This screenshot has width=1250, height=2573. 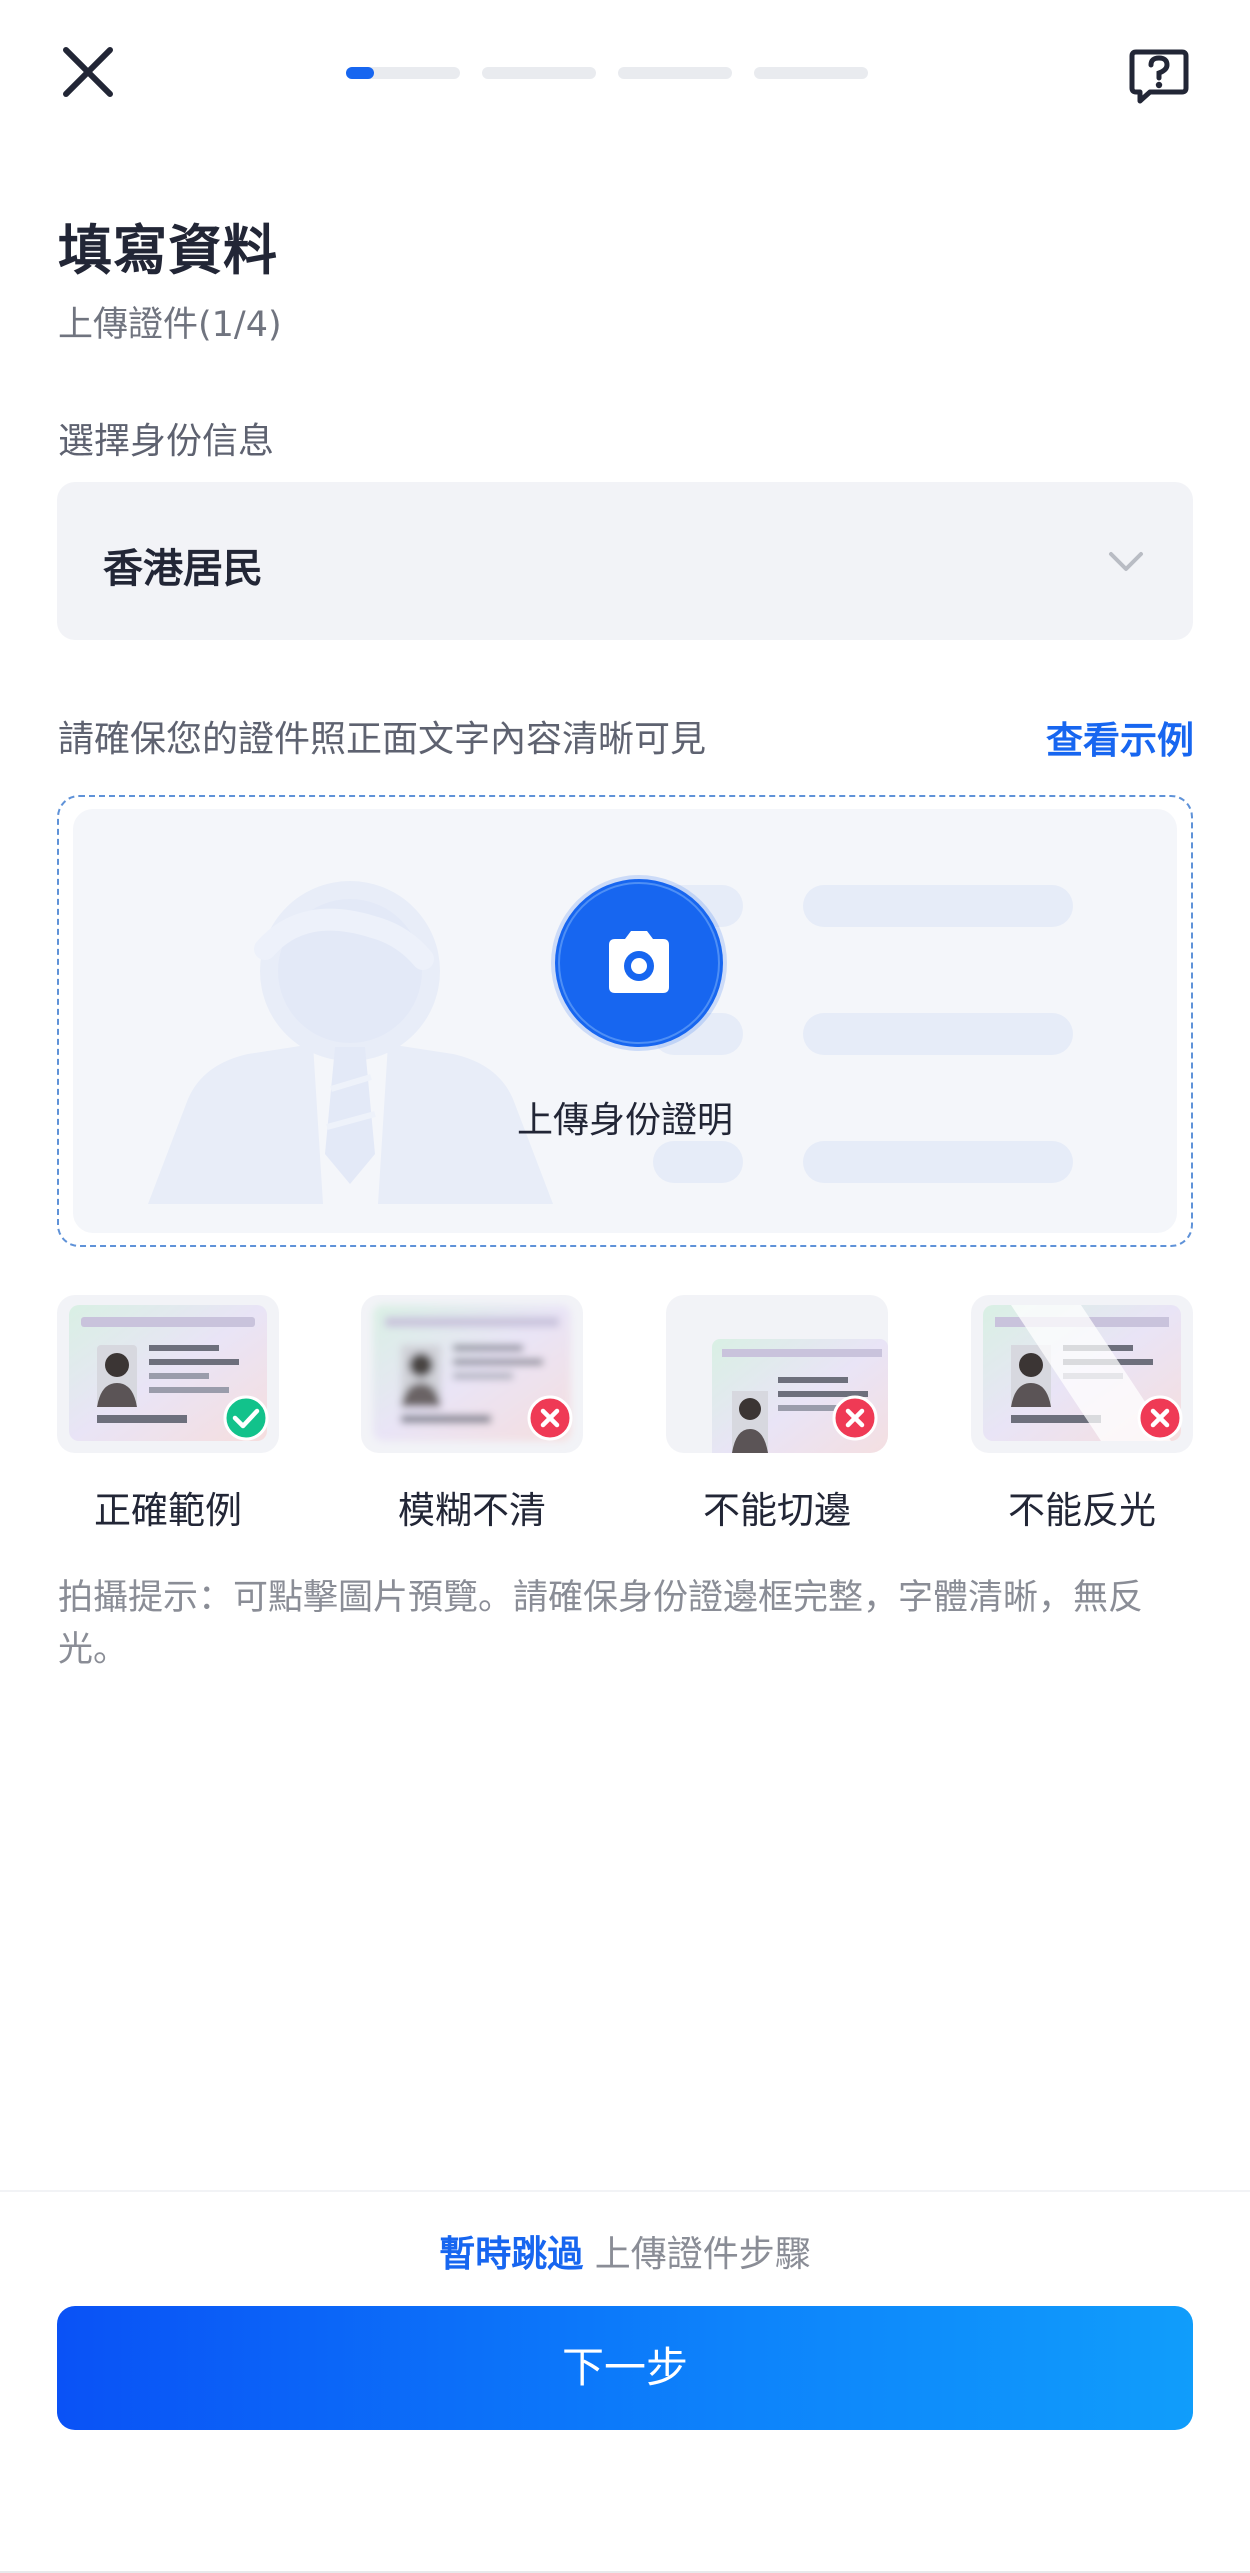 What do you see at coordinates (777, 1374) in the screenshot?
I see `sample-cut-edge` at bounding box center [777, 1374].